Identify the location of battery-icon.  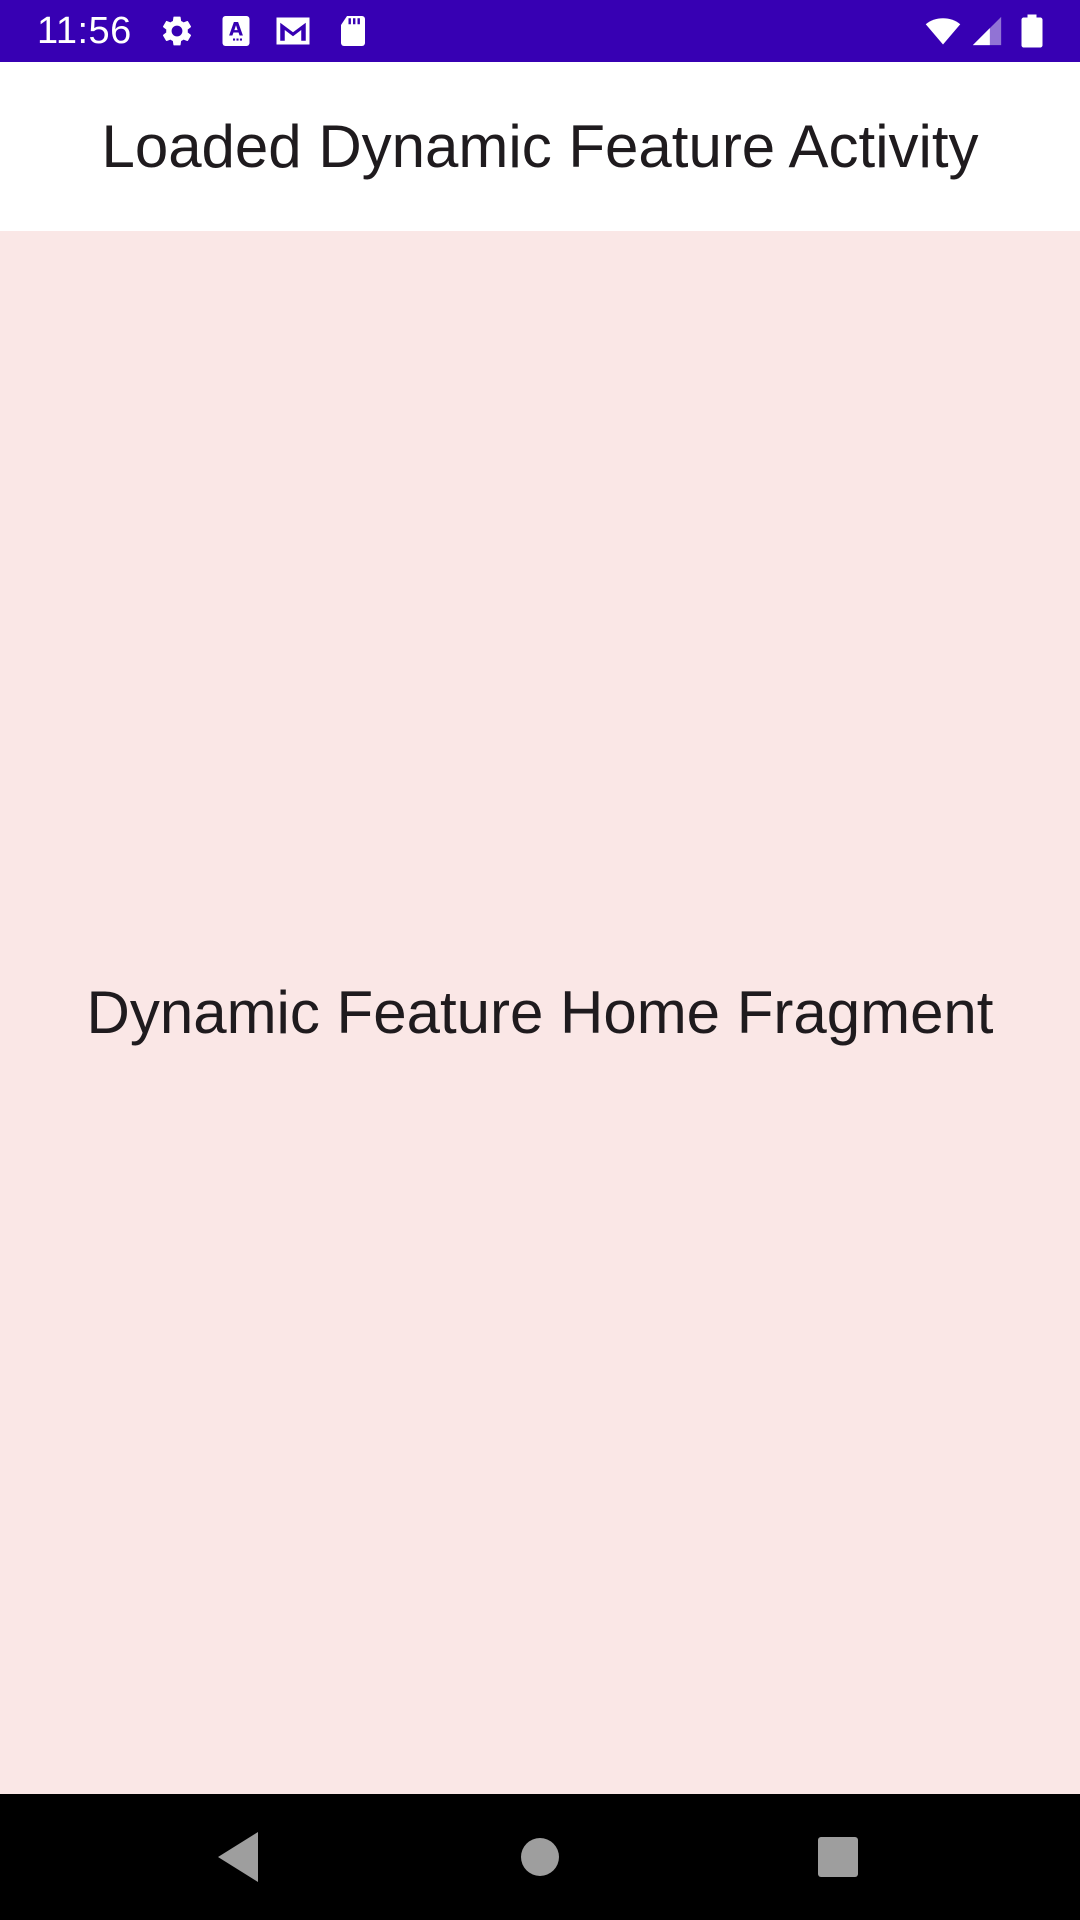
(1032, 31).